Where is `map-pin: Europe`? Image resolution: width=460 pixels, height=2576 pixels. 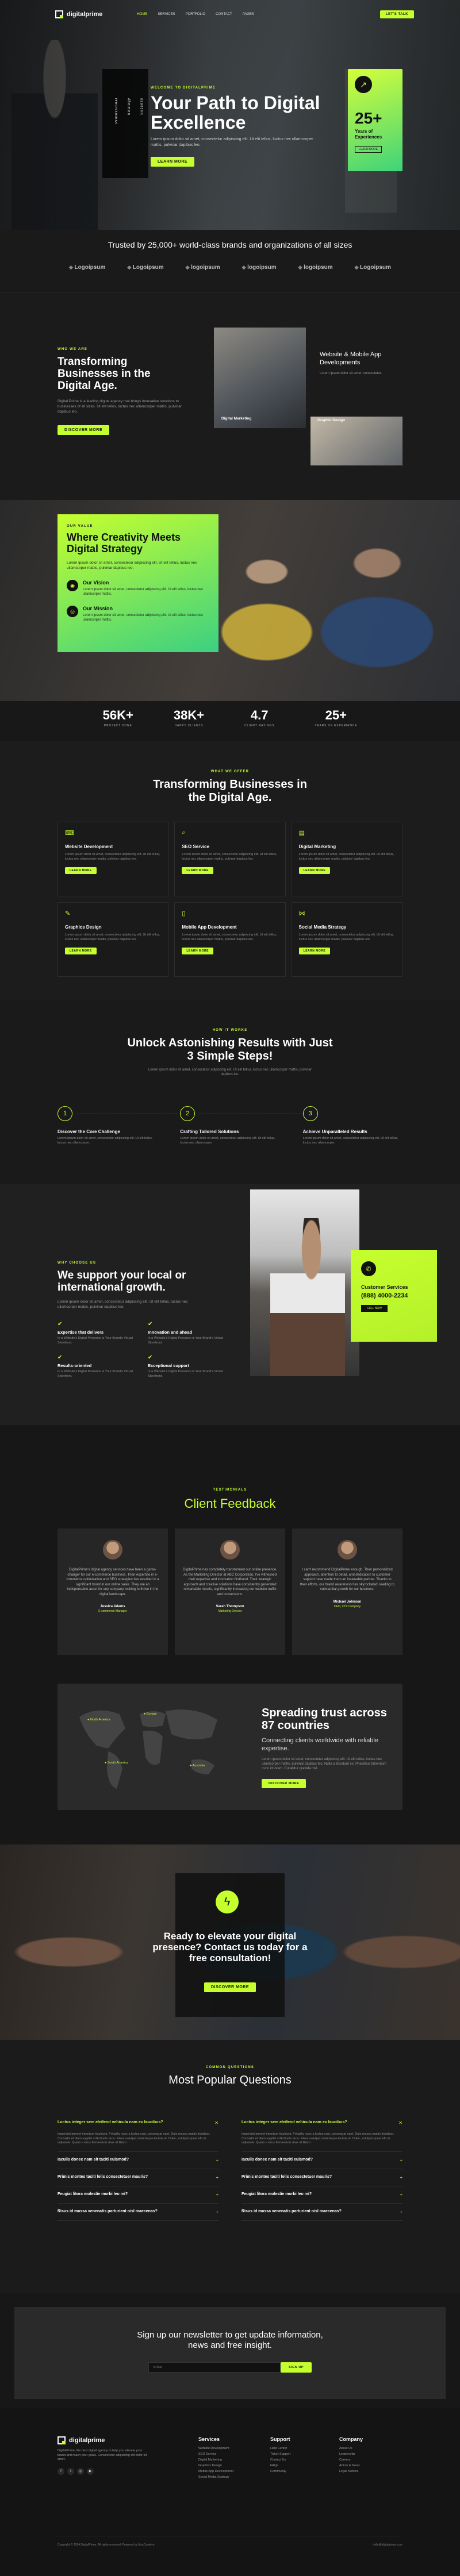
map-pin: Europe is located at coordinates (150, 1714).